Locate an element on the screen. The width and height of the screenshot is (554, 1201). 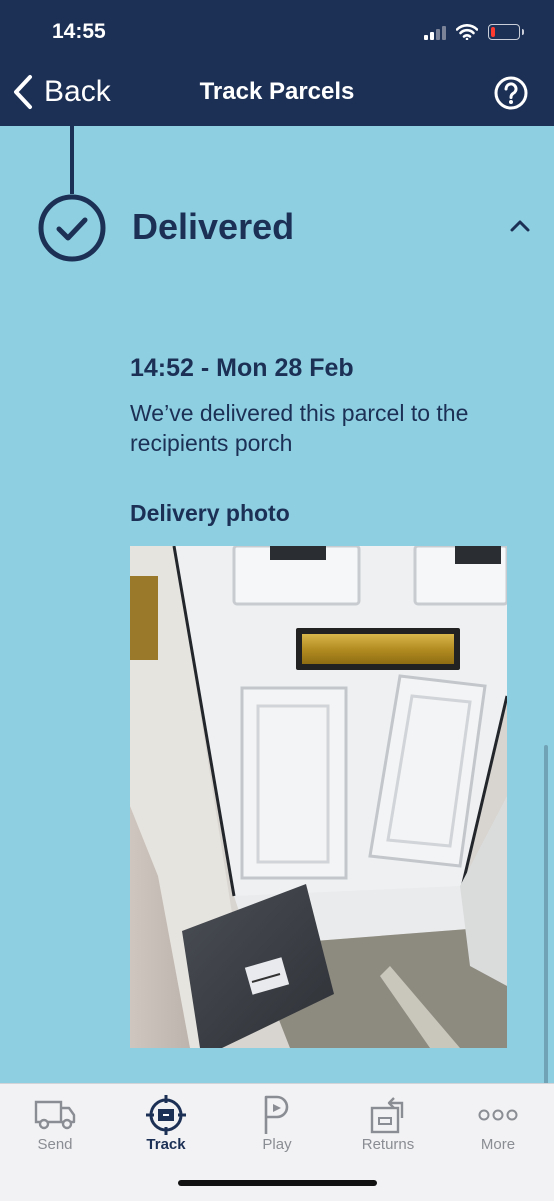
tab-label: More is located at coordinates (498, 1144).